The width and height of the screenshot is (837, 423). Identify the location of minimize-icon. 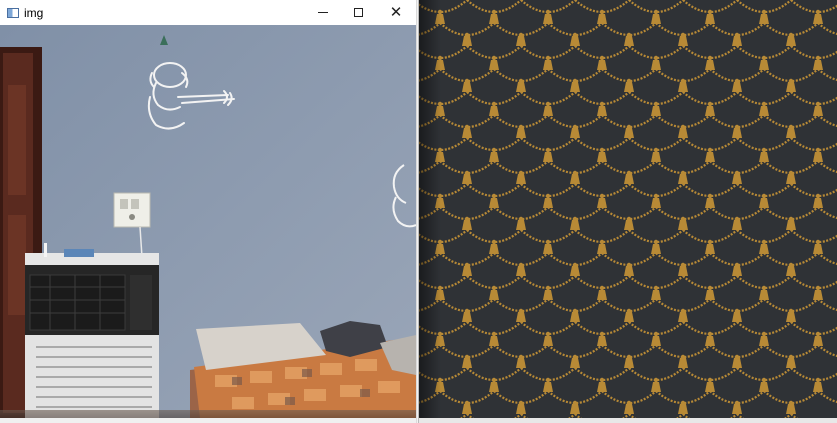
(323, 12).